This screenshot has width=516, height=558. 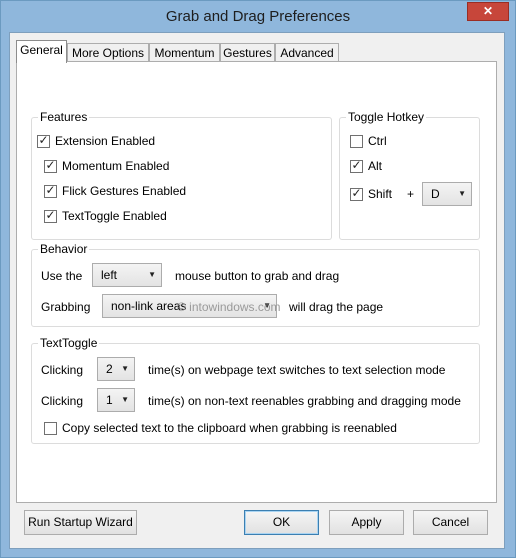 What do you see at coordinates (447, 194) in the screenshot?
I see `hotkey-key-dropdown: D ▼` at bounding box center [447, 194].